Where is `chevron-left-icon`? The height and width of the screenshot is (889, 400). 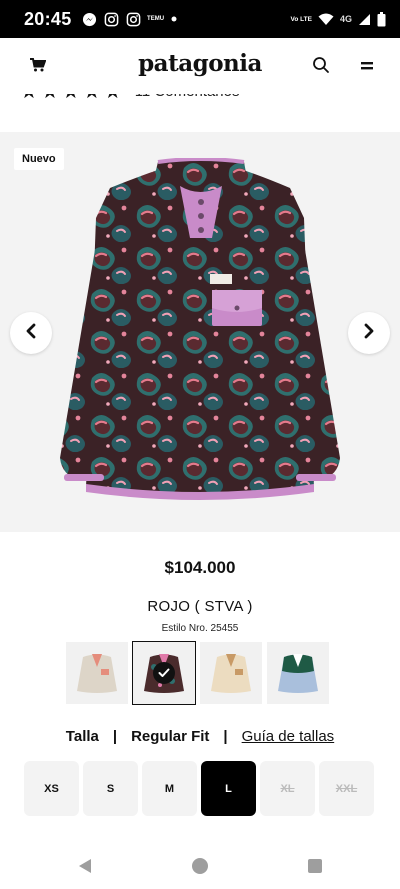 chevron-left-icon is located at coordinates (31, 333).